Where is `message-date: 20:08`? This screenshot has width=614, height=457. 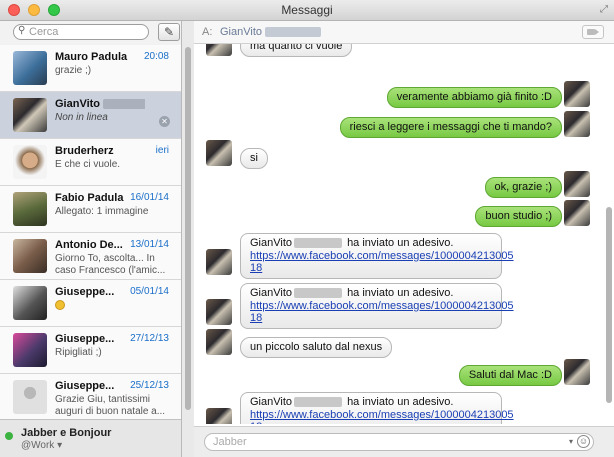
message-date: 20:08 is located at coordinates (156, 56).